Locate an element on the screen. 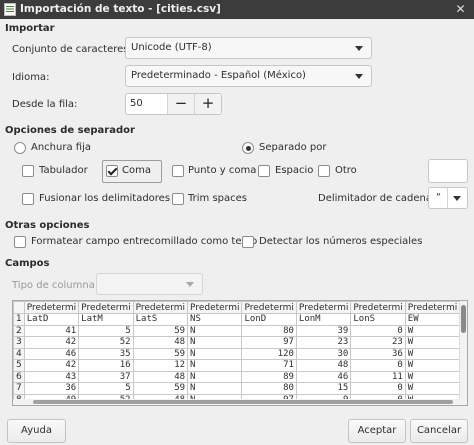 Image resolution: width=474 pixels, height=445 pixels. fixed-width-label: Anchura fija is located at coordinates (61, 147).